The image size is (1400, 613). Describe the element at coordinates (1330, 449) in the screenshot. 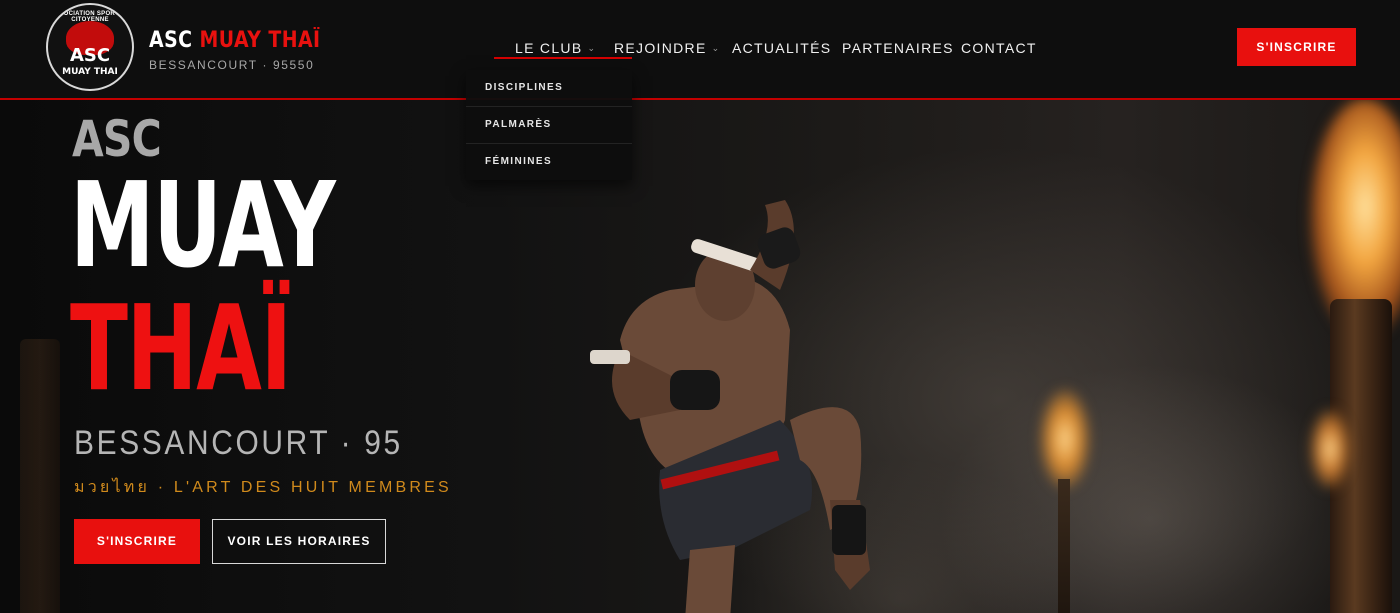

I see `torch-flame-far` at that location.